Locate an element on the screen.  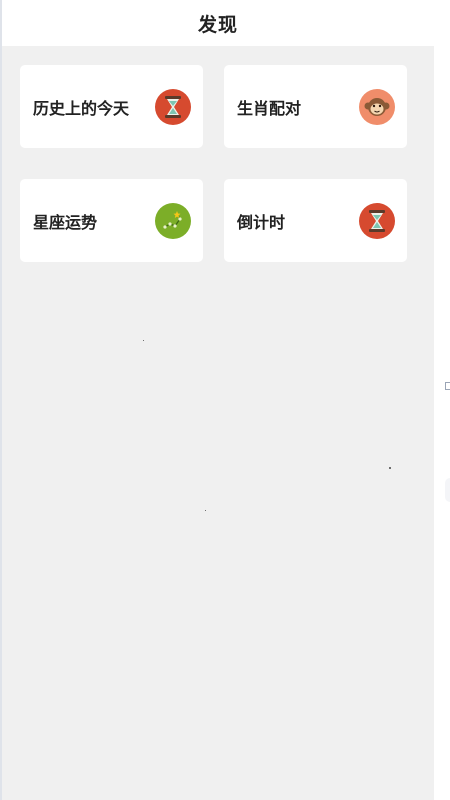
edge-grip is located at coordinates (447, 490).